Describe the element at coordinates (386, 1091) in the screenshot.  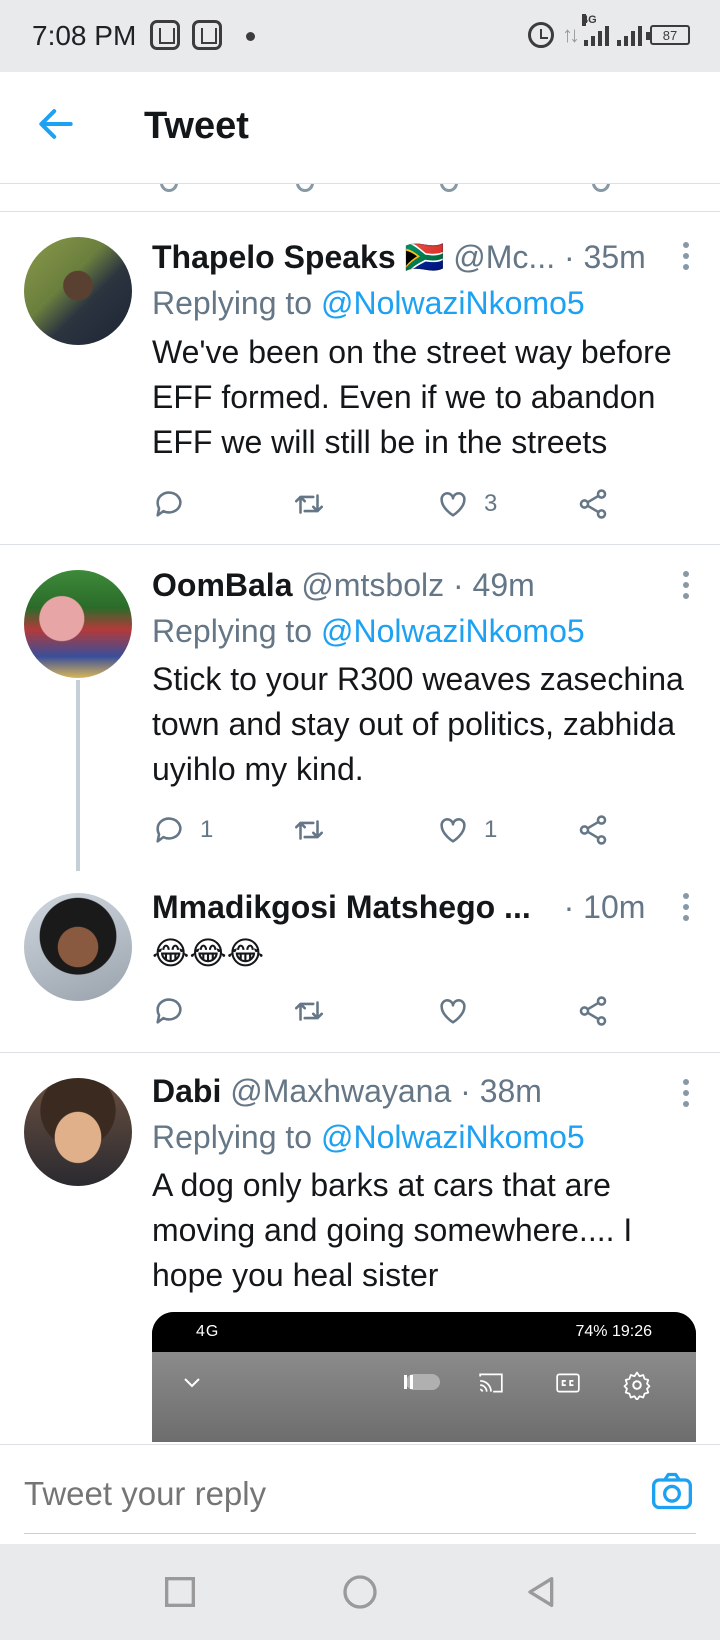
I see `author-meta: @Maxhwayana · 38m` at that location.